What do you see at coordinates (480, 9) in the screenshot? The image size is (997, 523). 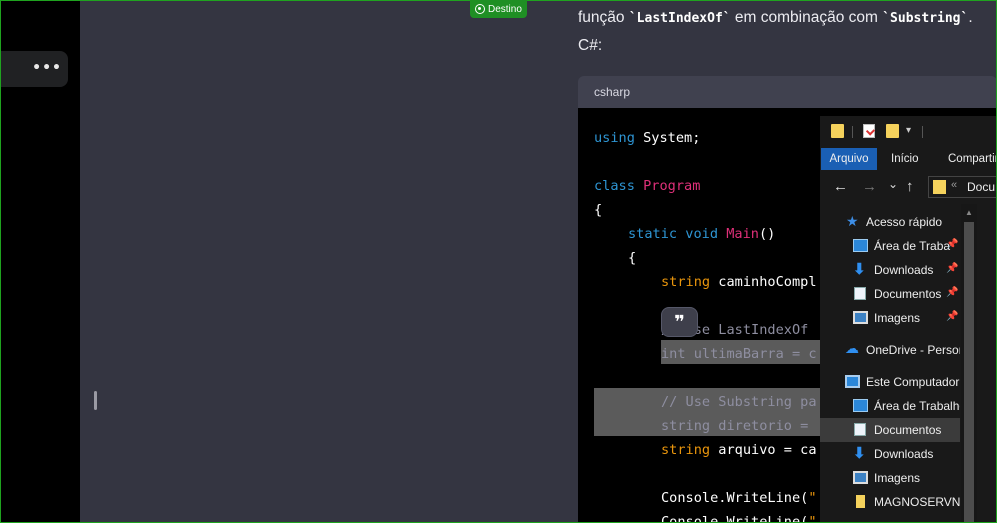 I see `target-icon` at bounding box center [480, 9].